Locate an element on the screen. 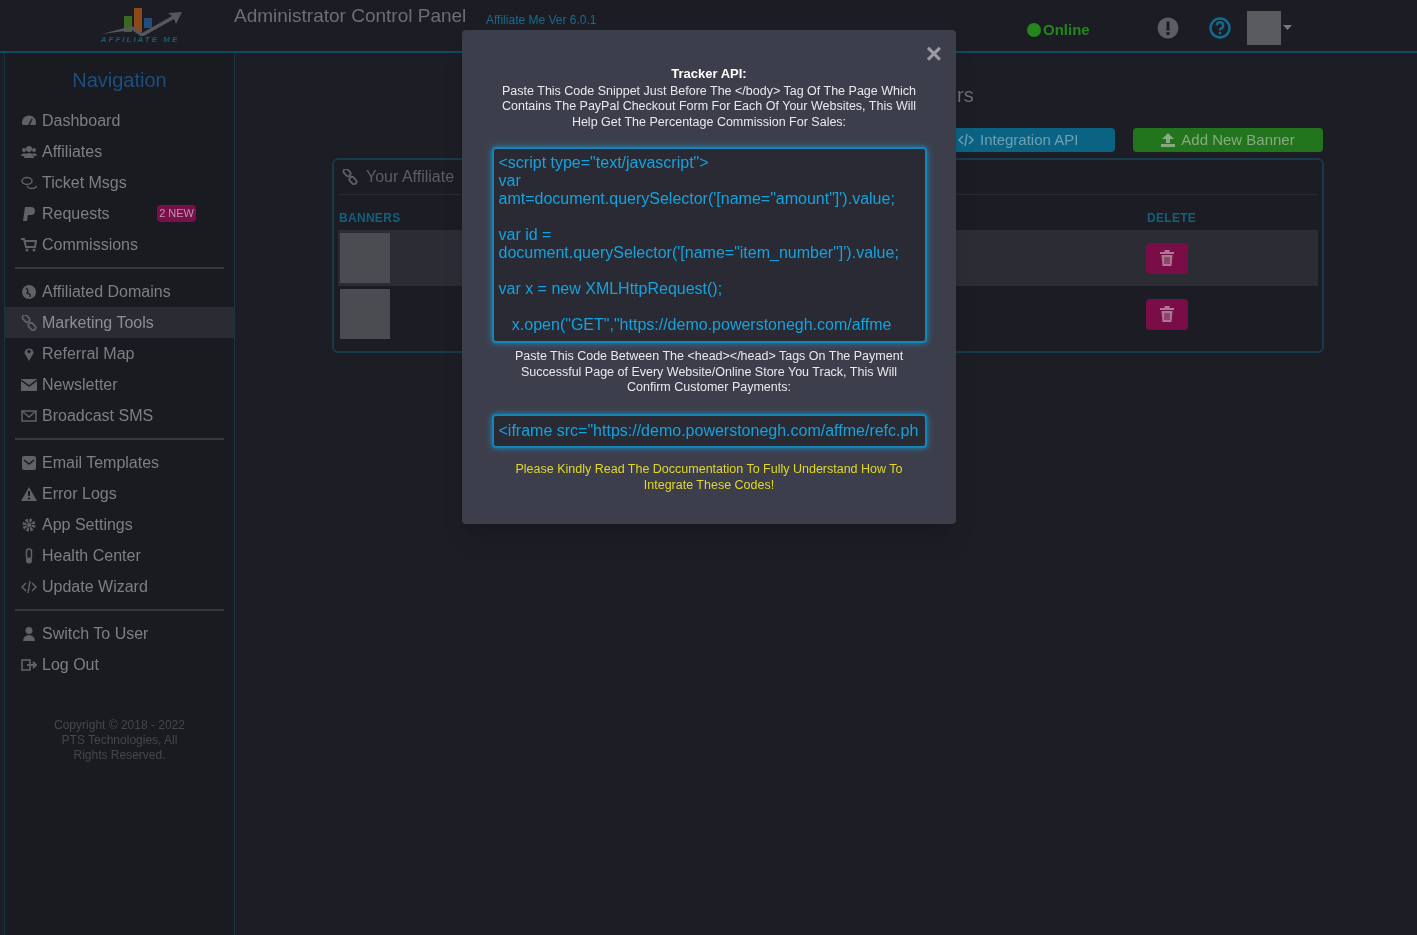 The width and height of the screenshot is (1417, 935). sidebar-item: Switch To User is located at coordinates (119, 633).